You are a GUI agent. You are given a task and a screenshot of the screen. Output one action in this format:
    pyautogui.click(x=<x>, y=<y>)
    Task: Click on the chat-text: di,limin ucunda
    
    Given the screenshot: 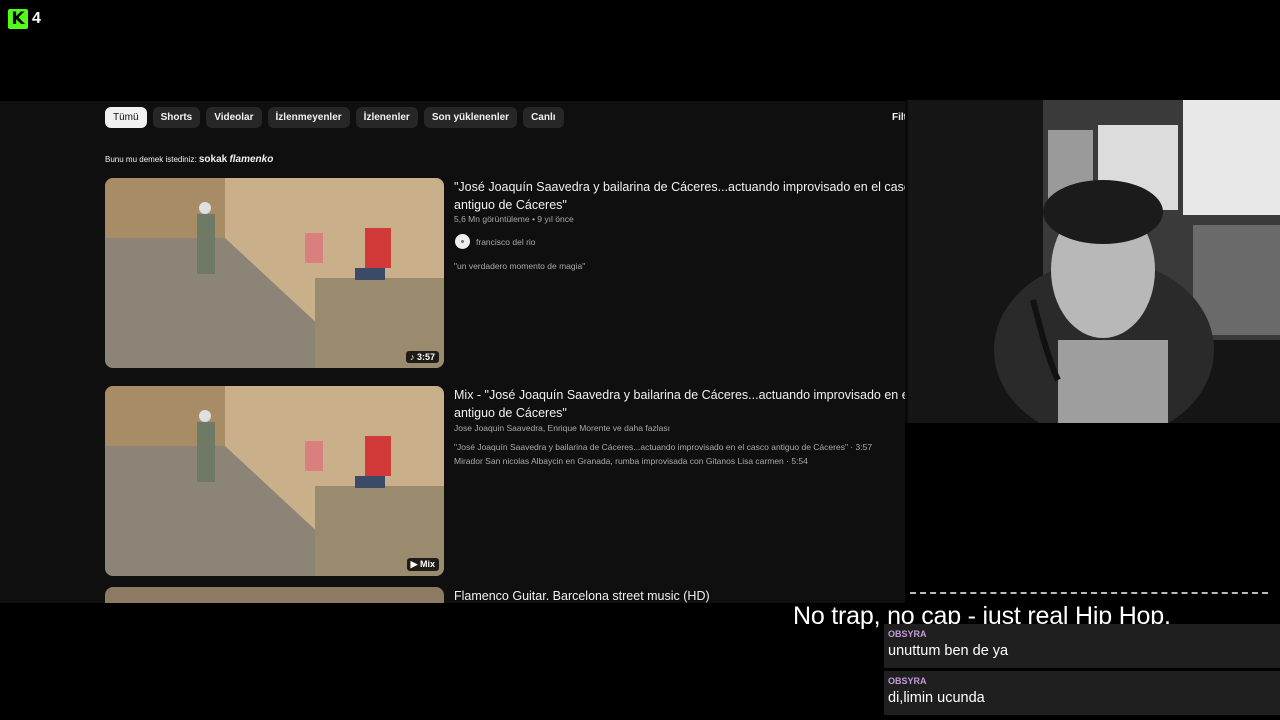 What is the action you would take?
    pyautogui.click(x=936, y=698)
    